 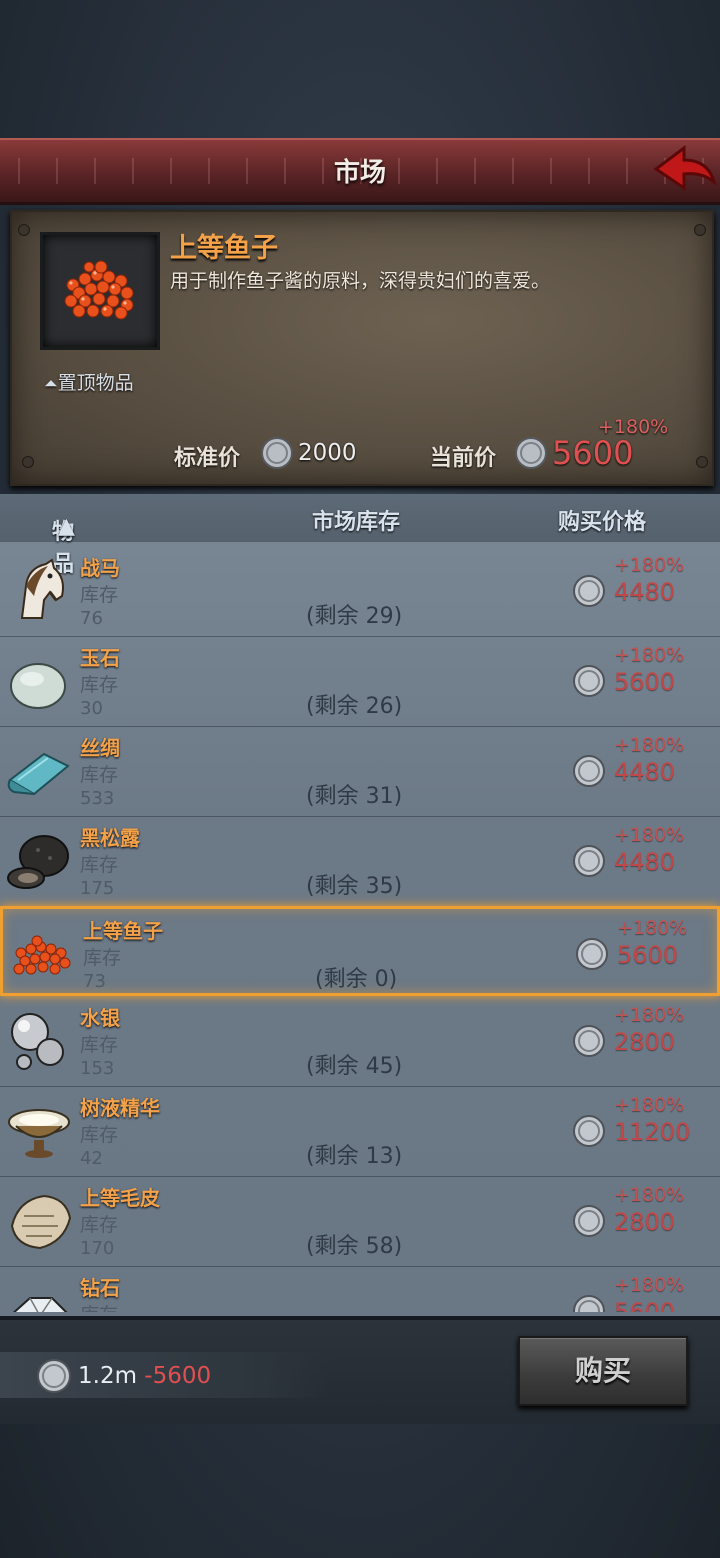 I want to click on item-name: 玉石, so click(x=100, y=658).